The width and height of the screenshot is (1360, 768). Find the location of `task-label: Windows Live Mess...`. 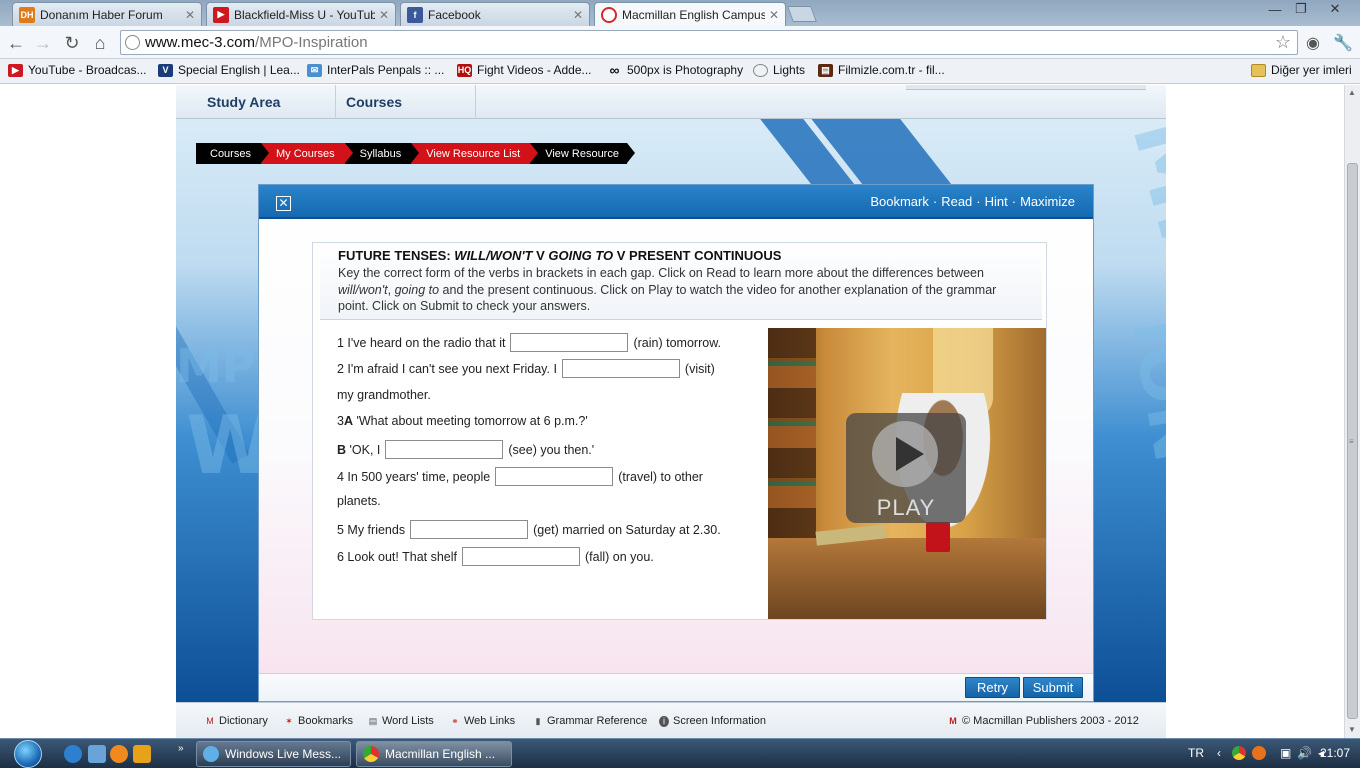

task-label: Windows Live Mess... is located at coordinates (283, 754).